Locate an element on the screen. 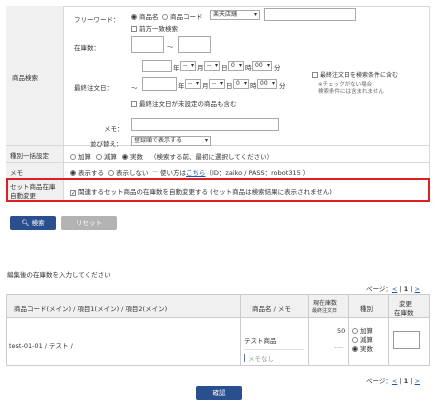 Image resolution: width=437 pixels, height=410 pixels. pager-bottom: ページ：< | 1 | > is located at coordinates (393, 381).